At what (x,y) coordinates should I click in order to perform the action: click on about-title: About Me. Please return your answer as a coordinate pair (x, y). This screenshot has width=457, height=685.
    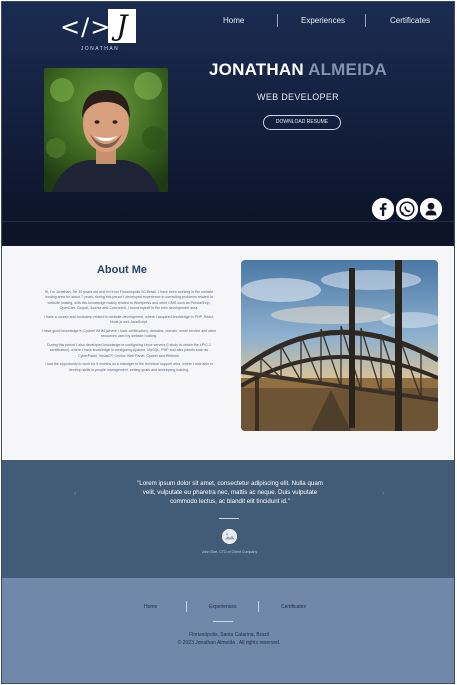
    Looking at the image, I should click on (122, 270).